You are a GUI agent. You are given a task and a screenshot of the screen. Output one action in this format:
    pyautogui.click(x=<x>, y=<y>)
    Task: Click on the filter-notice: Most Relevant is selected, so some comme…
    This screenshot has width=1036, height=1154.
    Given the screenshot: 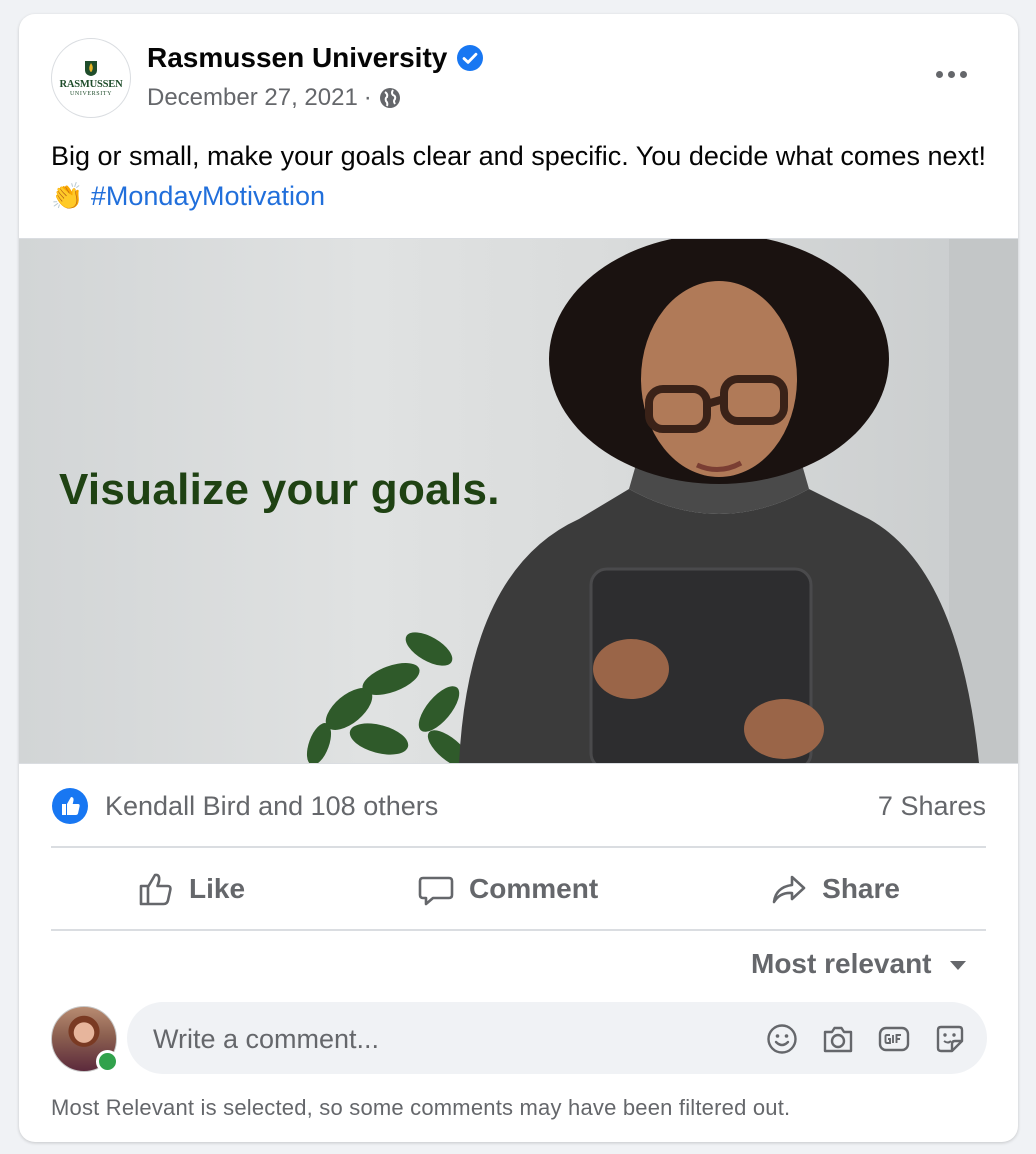 What is the action you would take?
    pyautogui.click(x=421, y=1107)
    